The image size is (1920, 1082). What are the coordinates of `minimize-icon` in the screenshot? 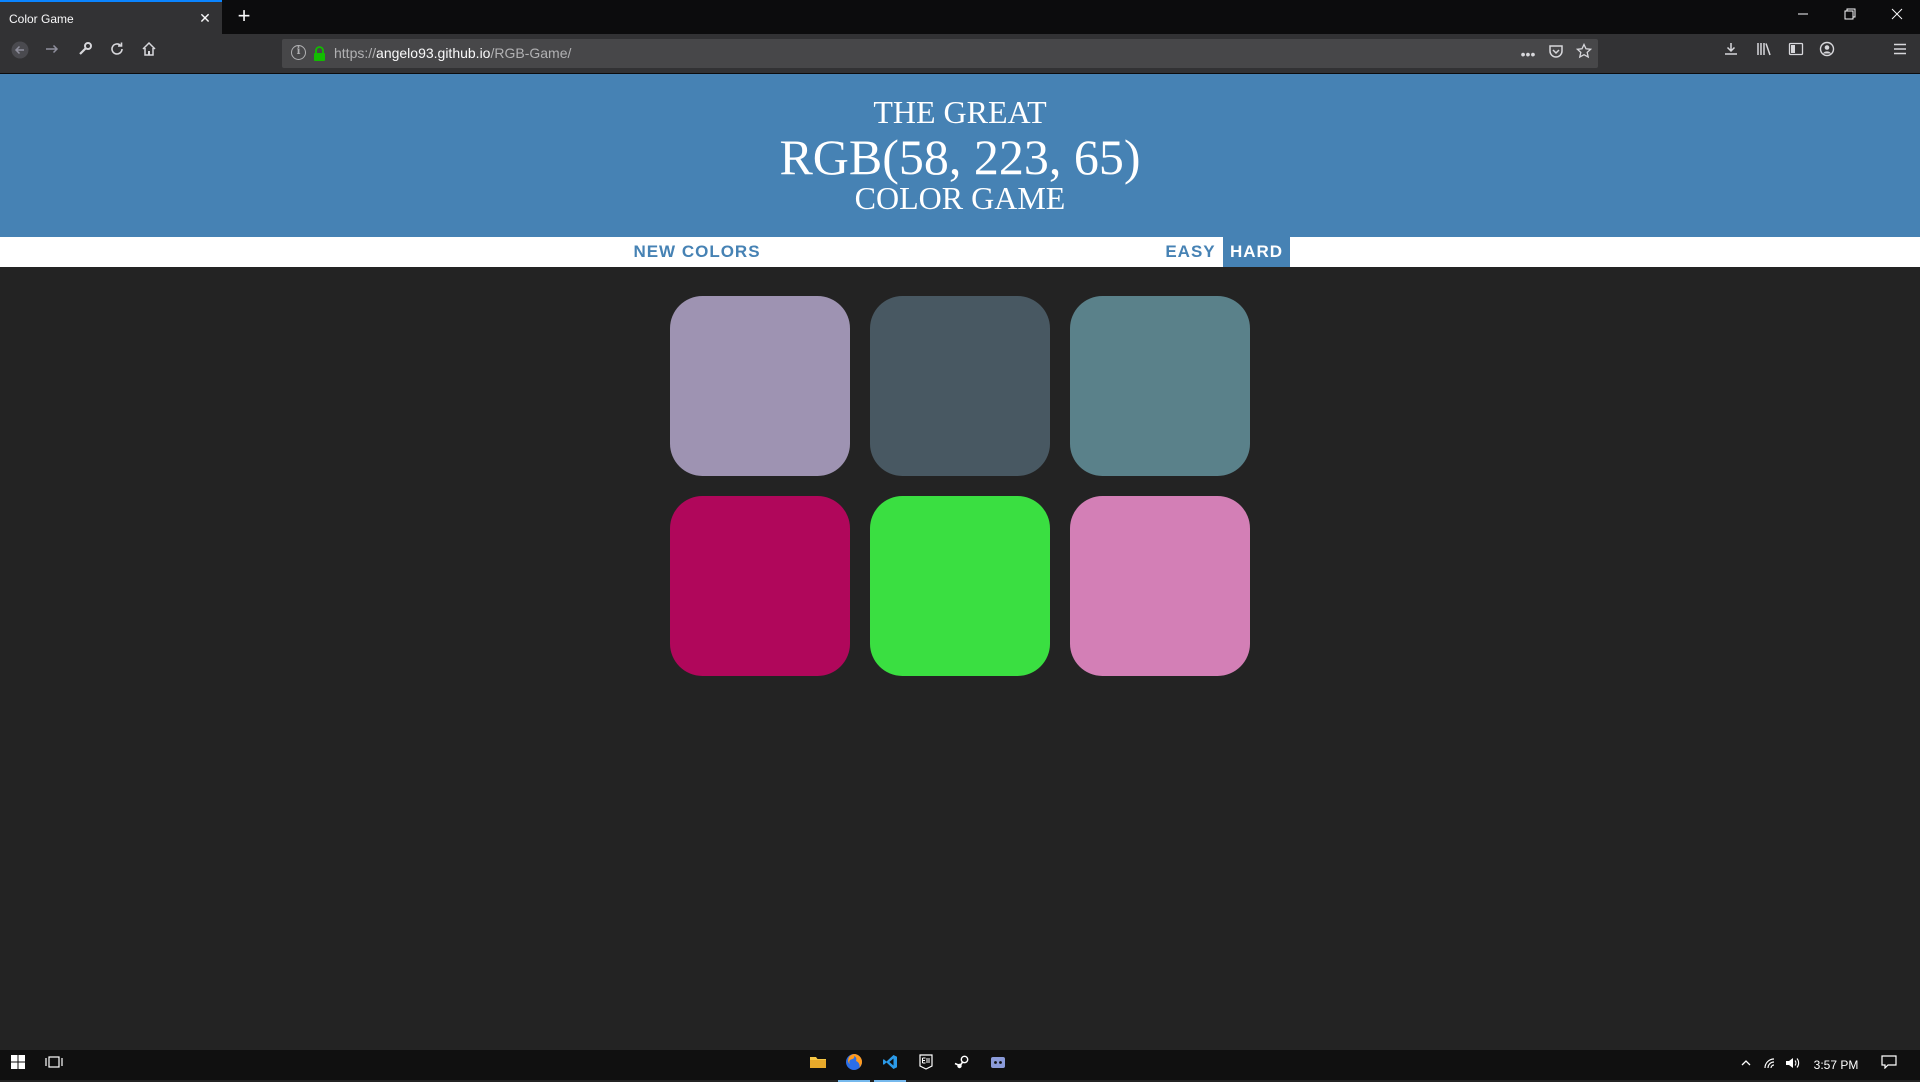 It's located at (1803, 16).